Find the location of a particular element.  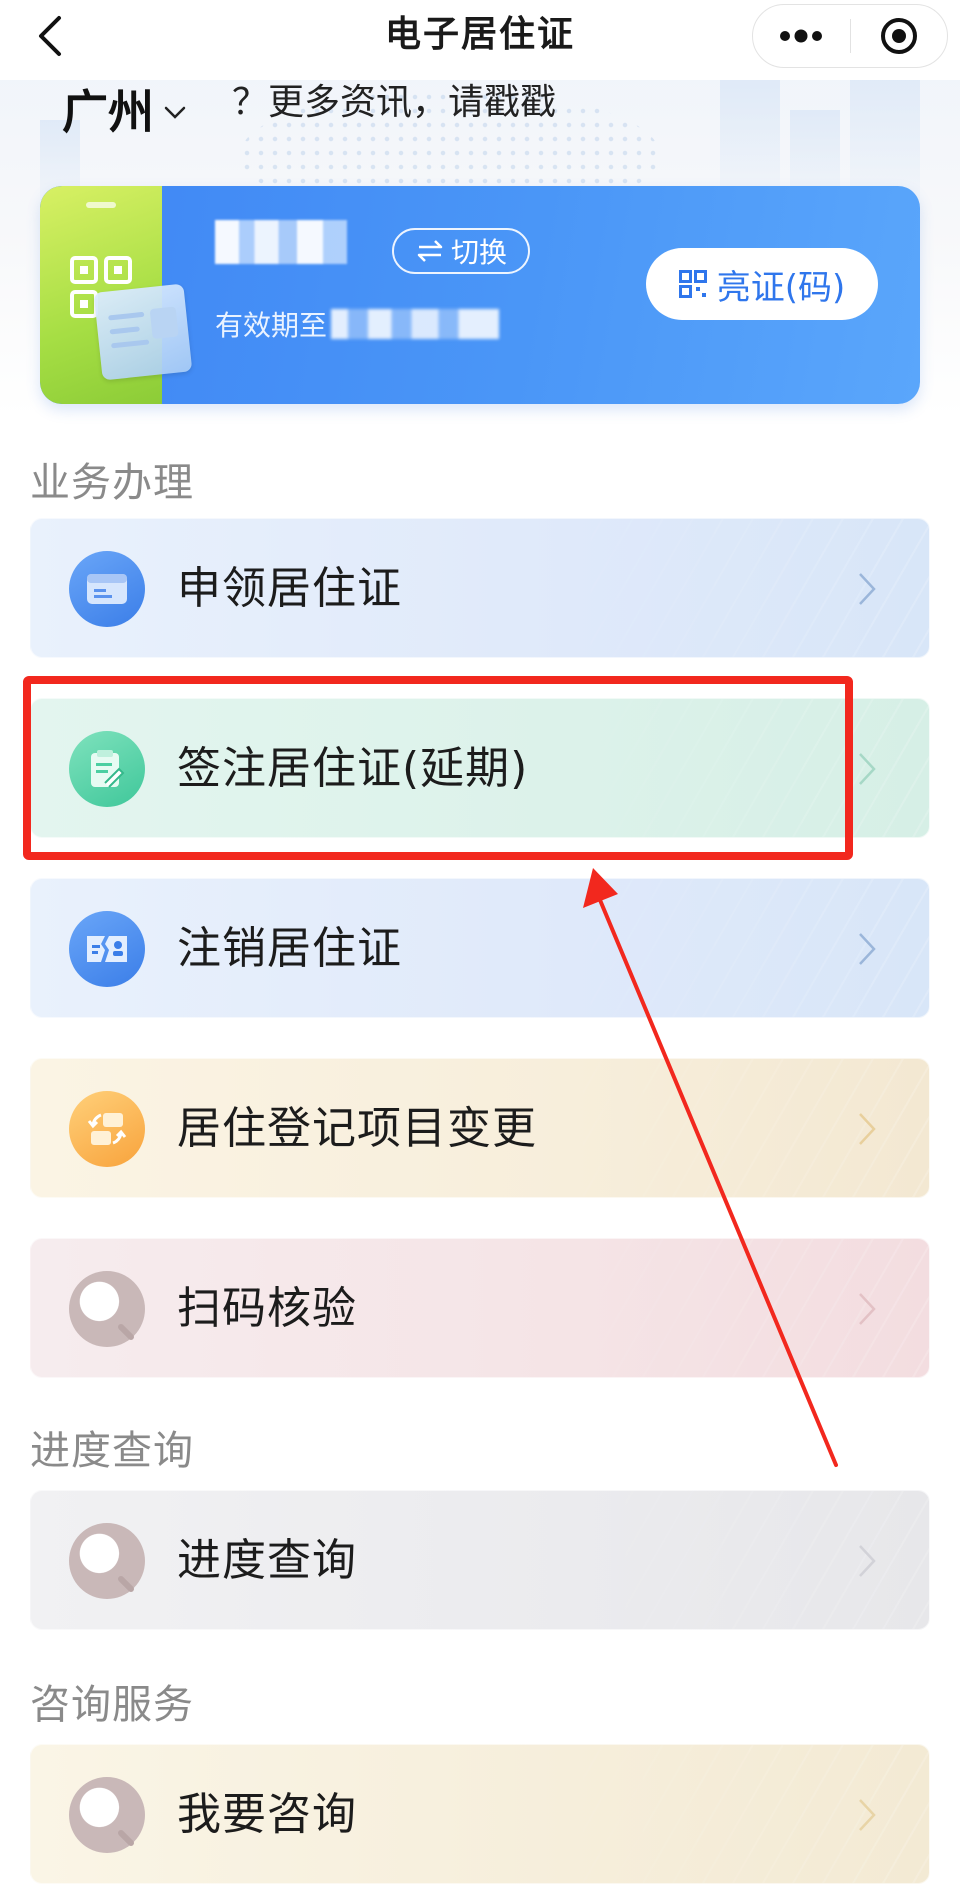

residence-permit-card: 切换 有效期至 亮证(码) is located at coordinates (480, 295).